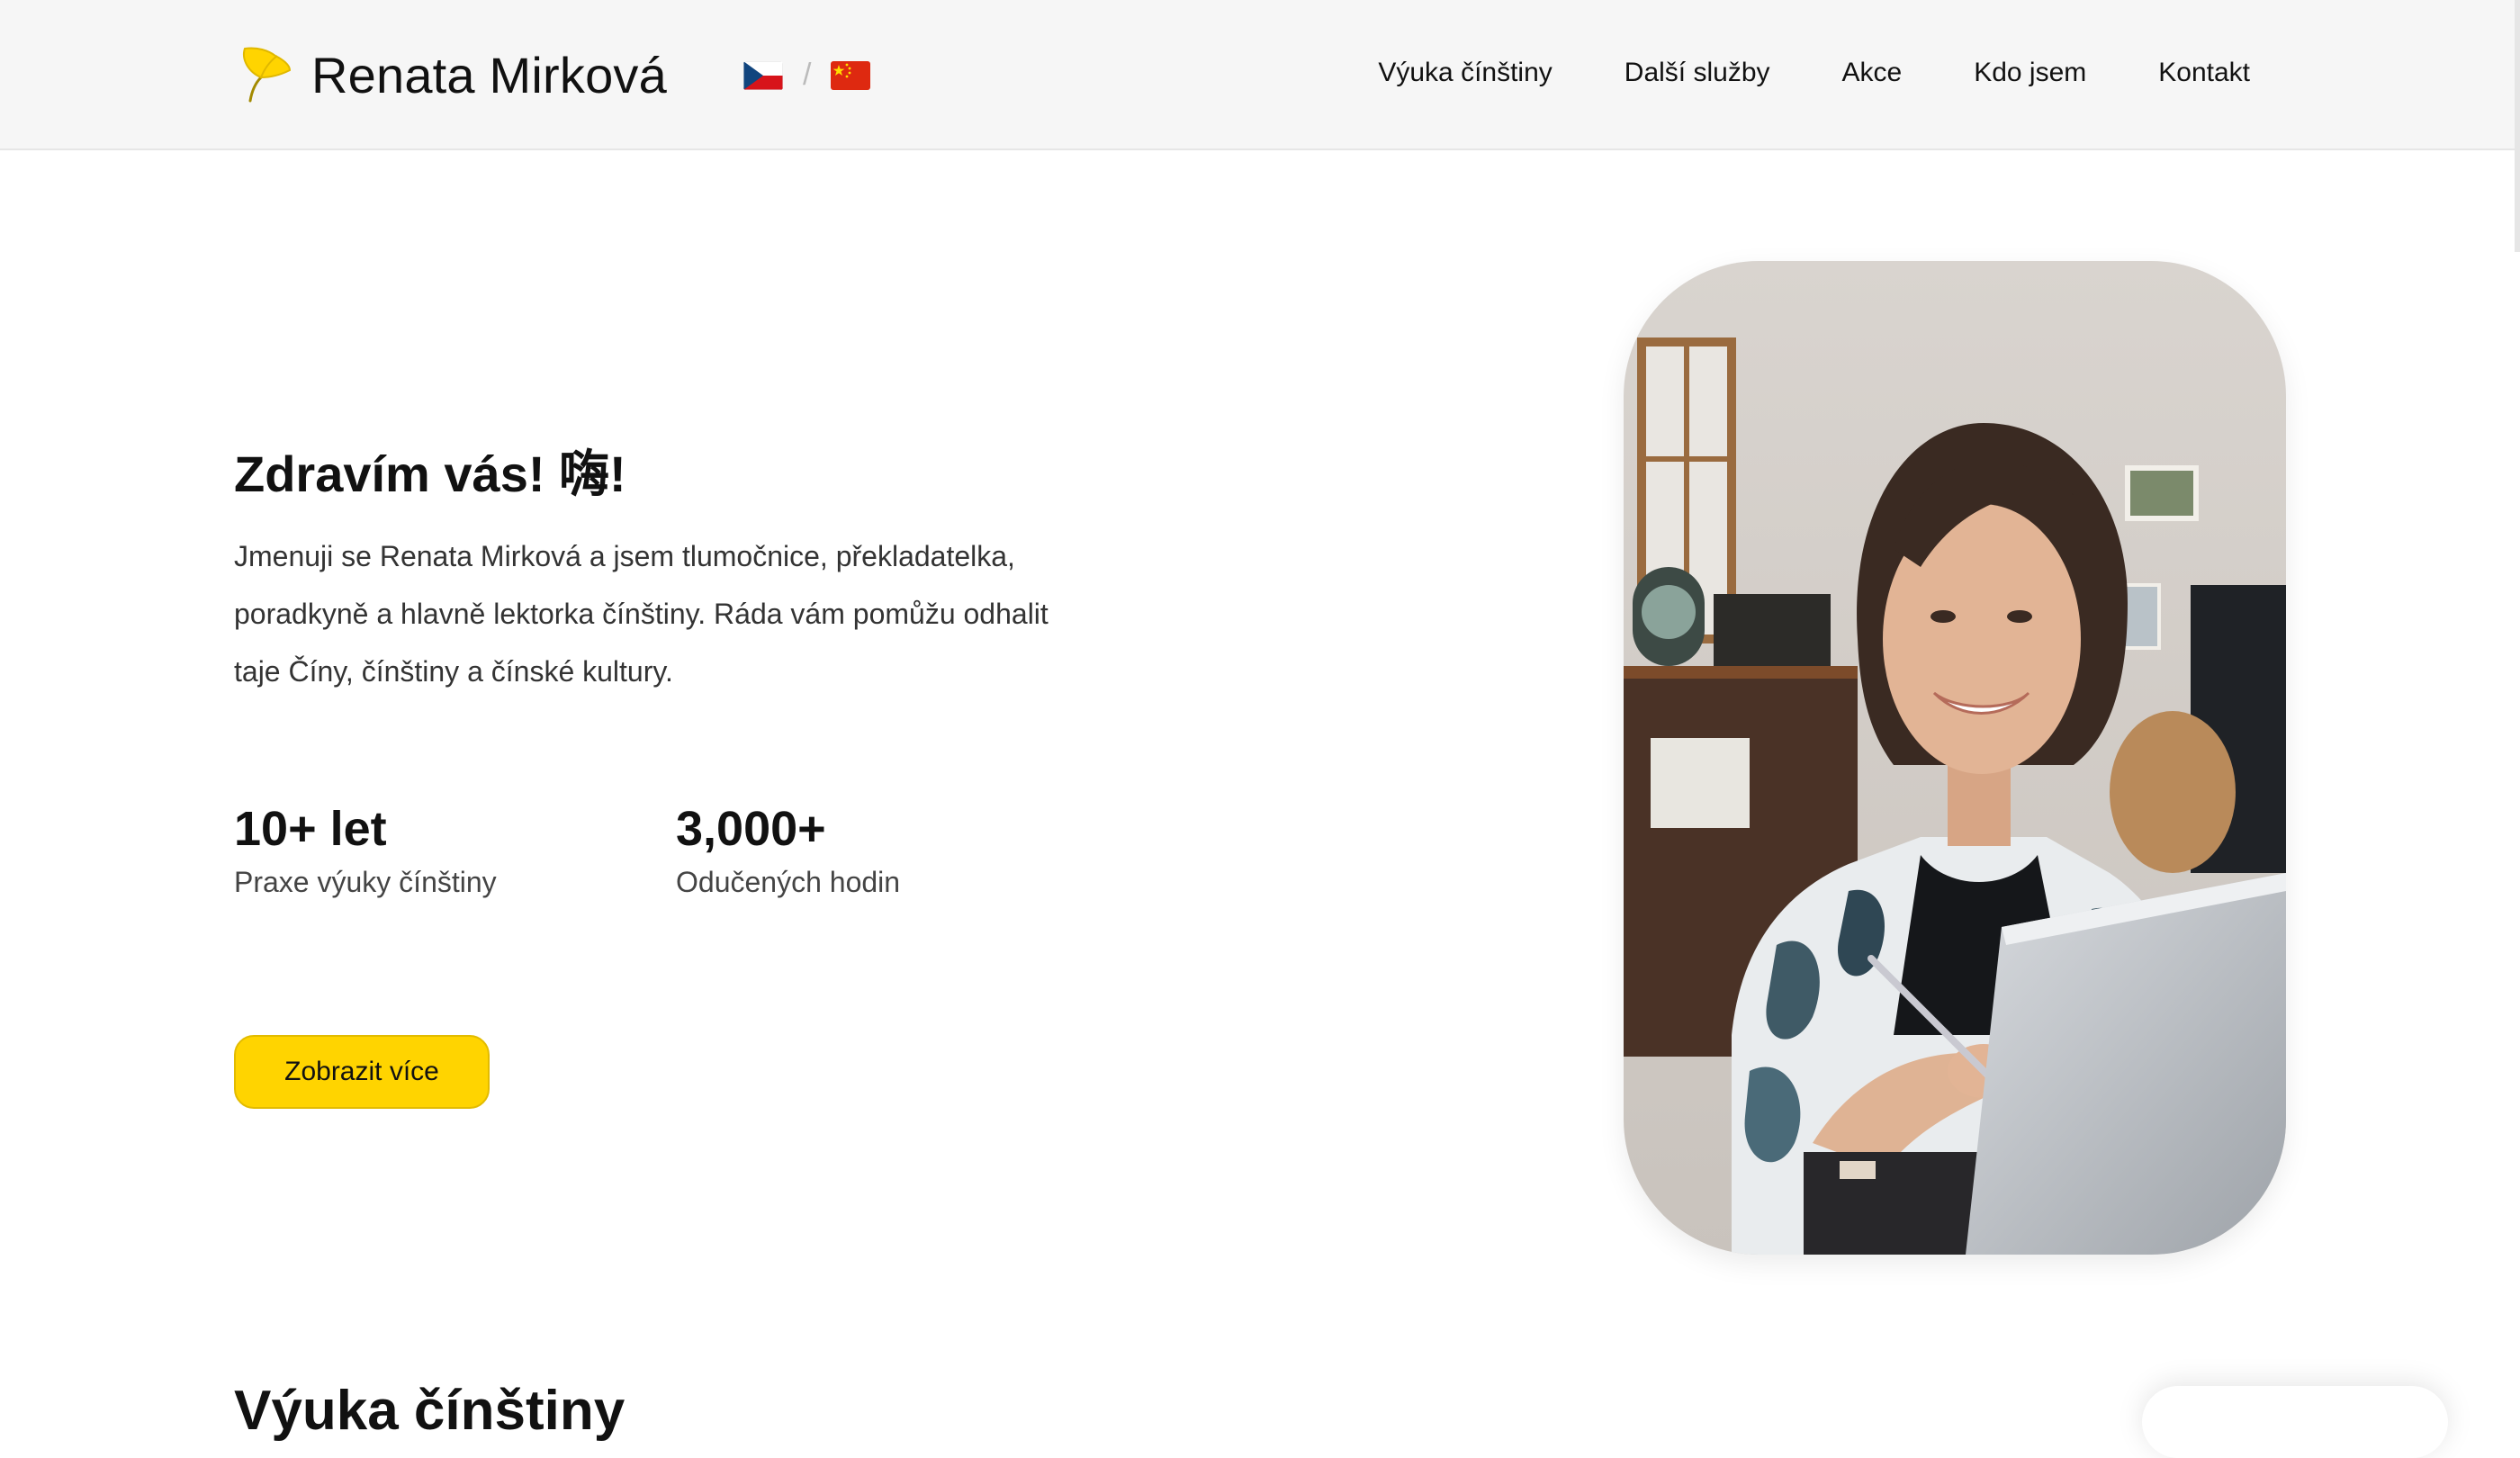  What do you see at coordinates (489, 75) in the screenshot?
I see `brand-name: Renata Mirková` at bounding box center [489, 75].